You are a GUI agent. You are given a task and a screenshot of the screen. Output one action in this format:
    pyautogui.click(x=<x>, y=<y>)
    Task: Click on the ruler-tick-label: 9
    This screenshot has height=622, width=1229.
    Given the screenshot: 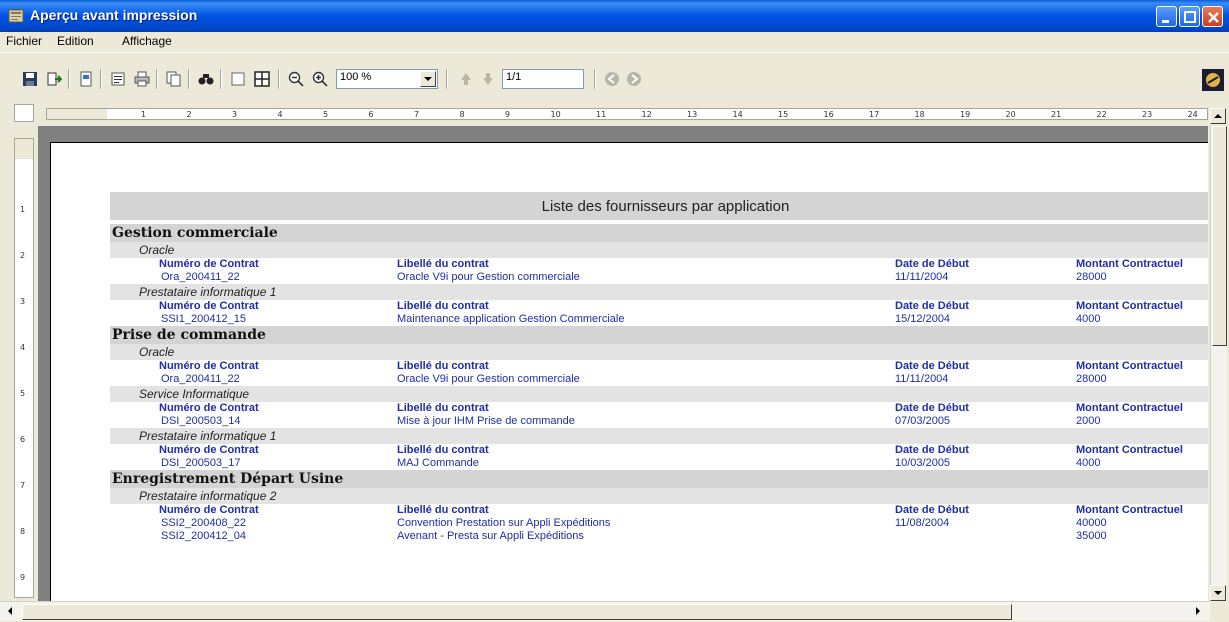 What is the action you would take?
    pyautogui.click(x=23, y=577)
    